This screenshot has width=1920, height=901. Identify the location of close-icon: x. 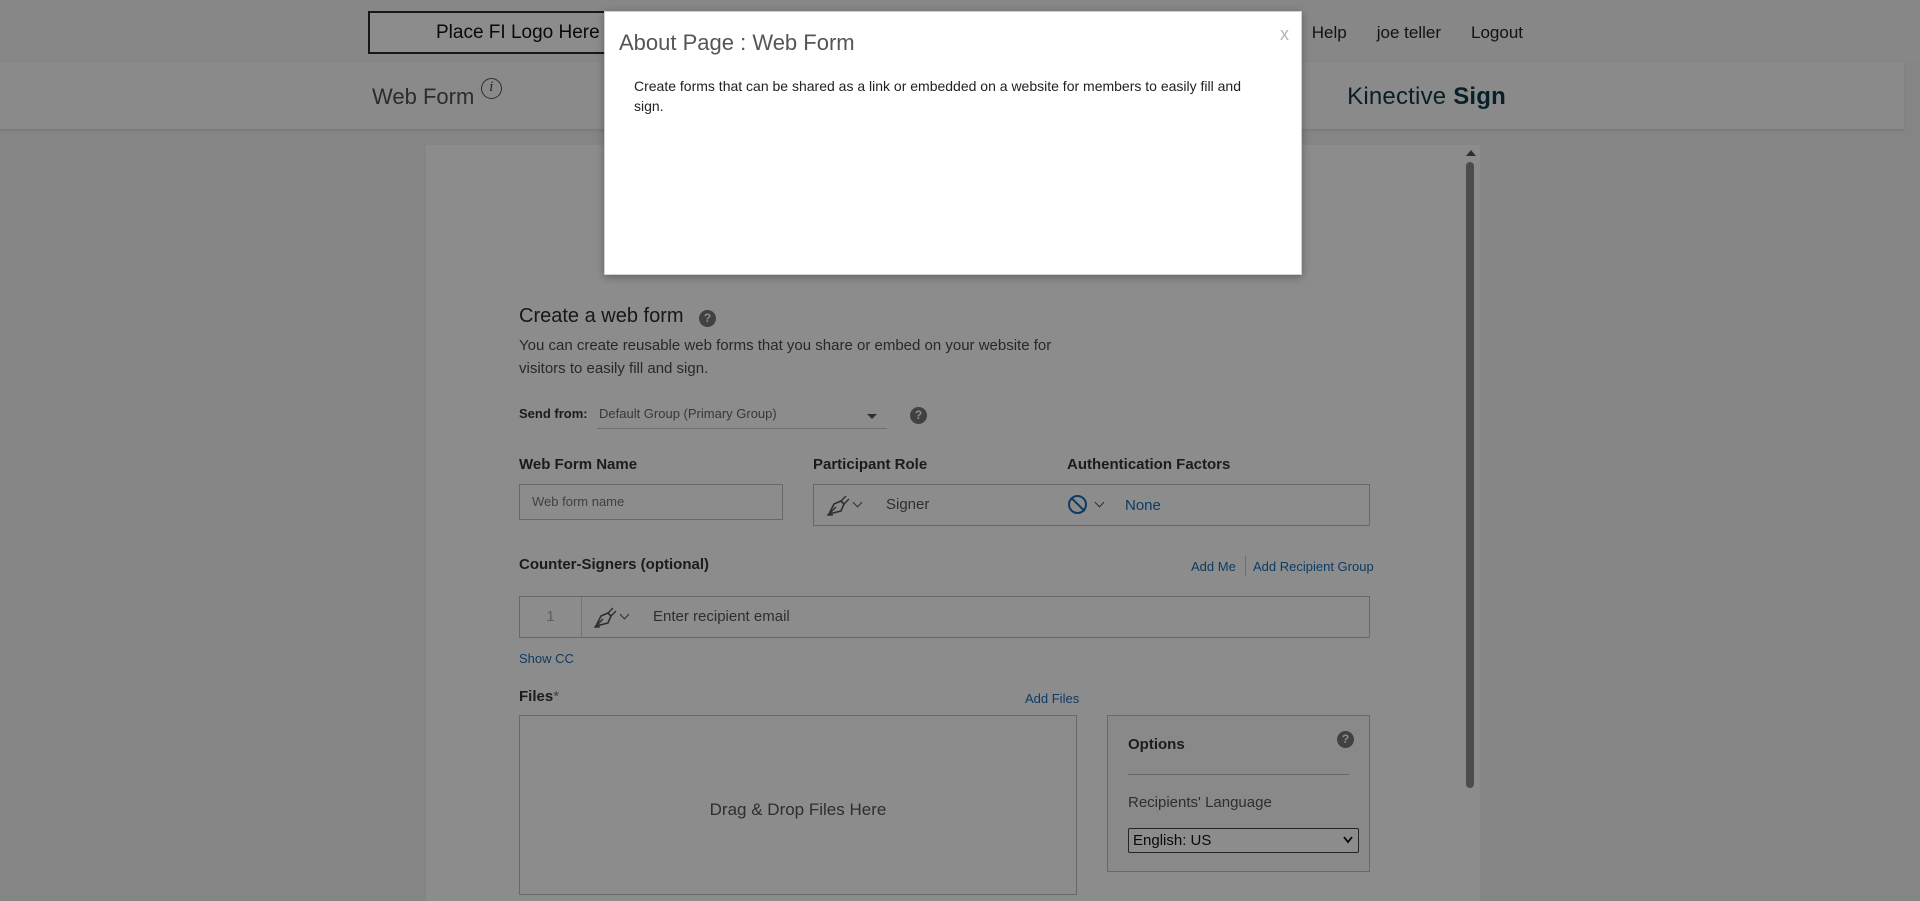
(1284, 34).